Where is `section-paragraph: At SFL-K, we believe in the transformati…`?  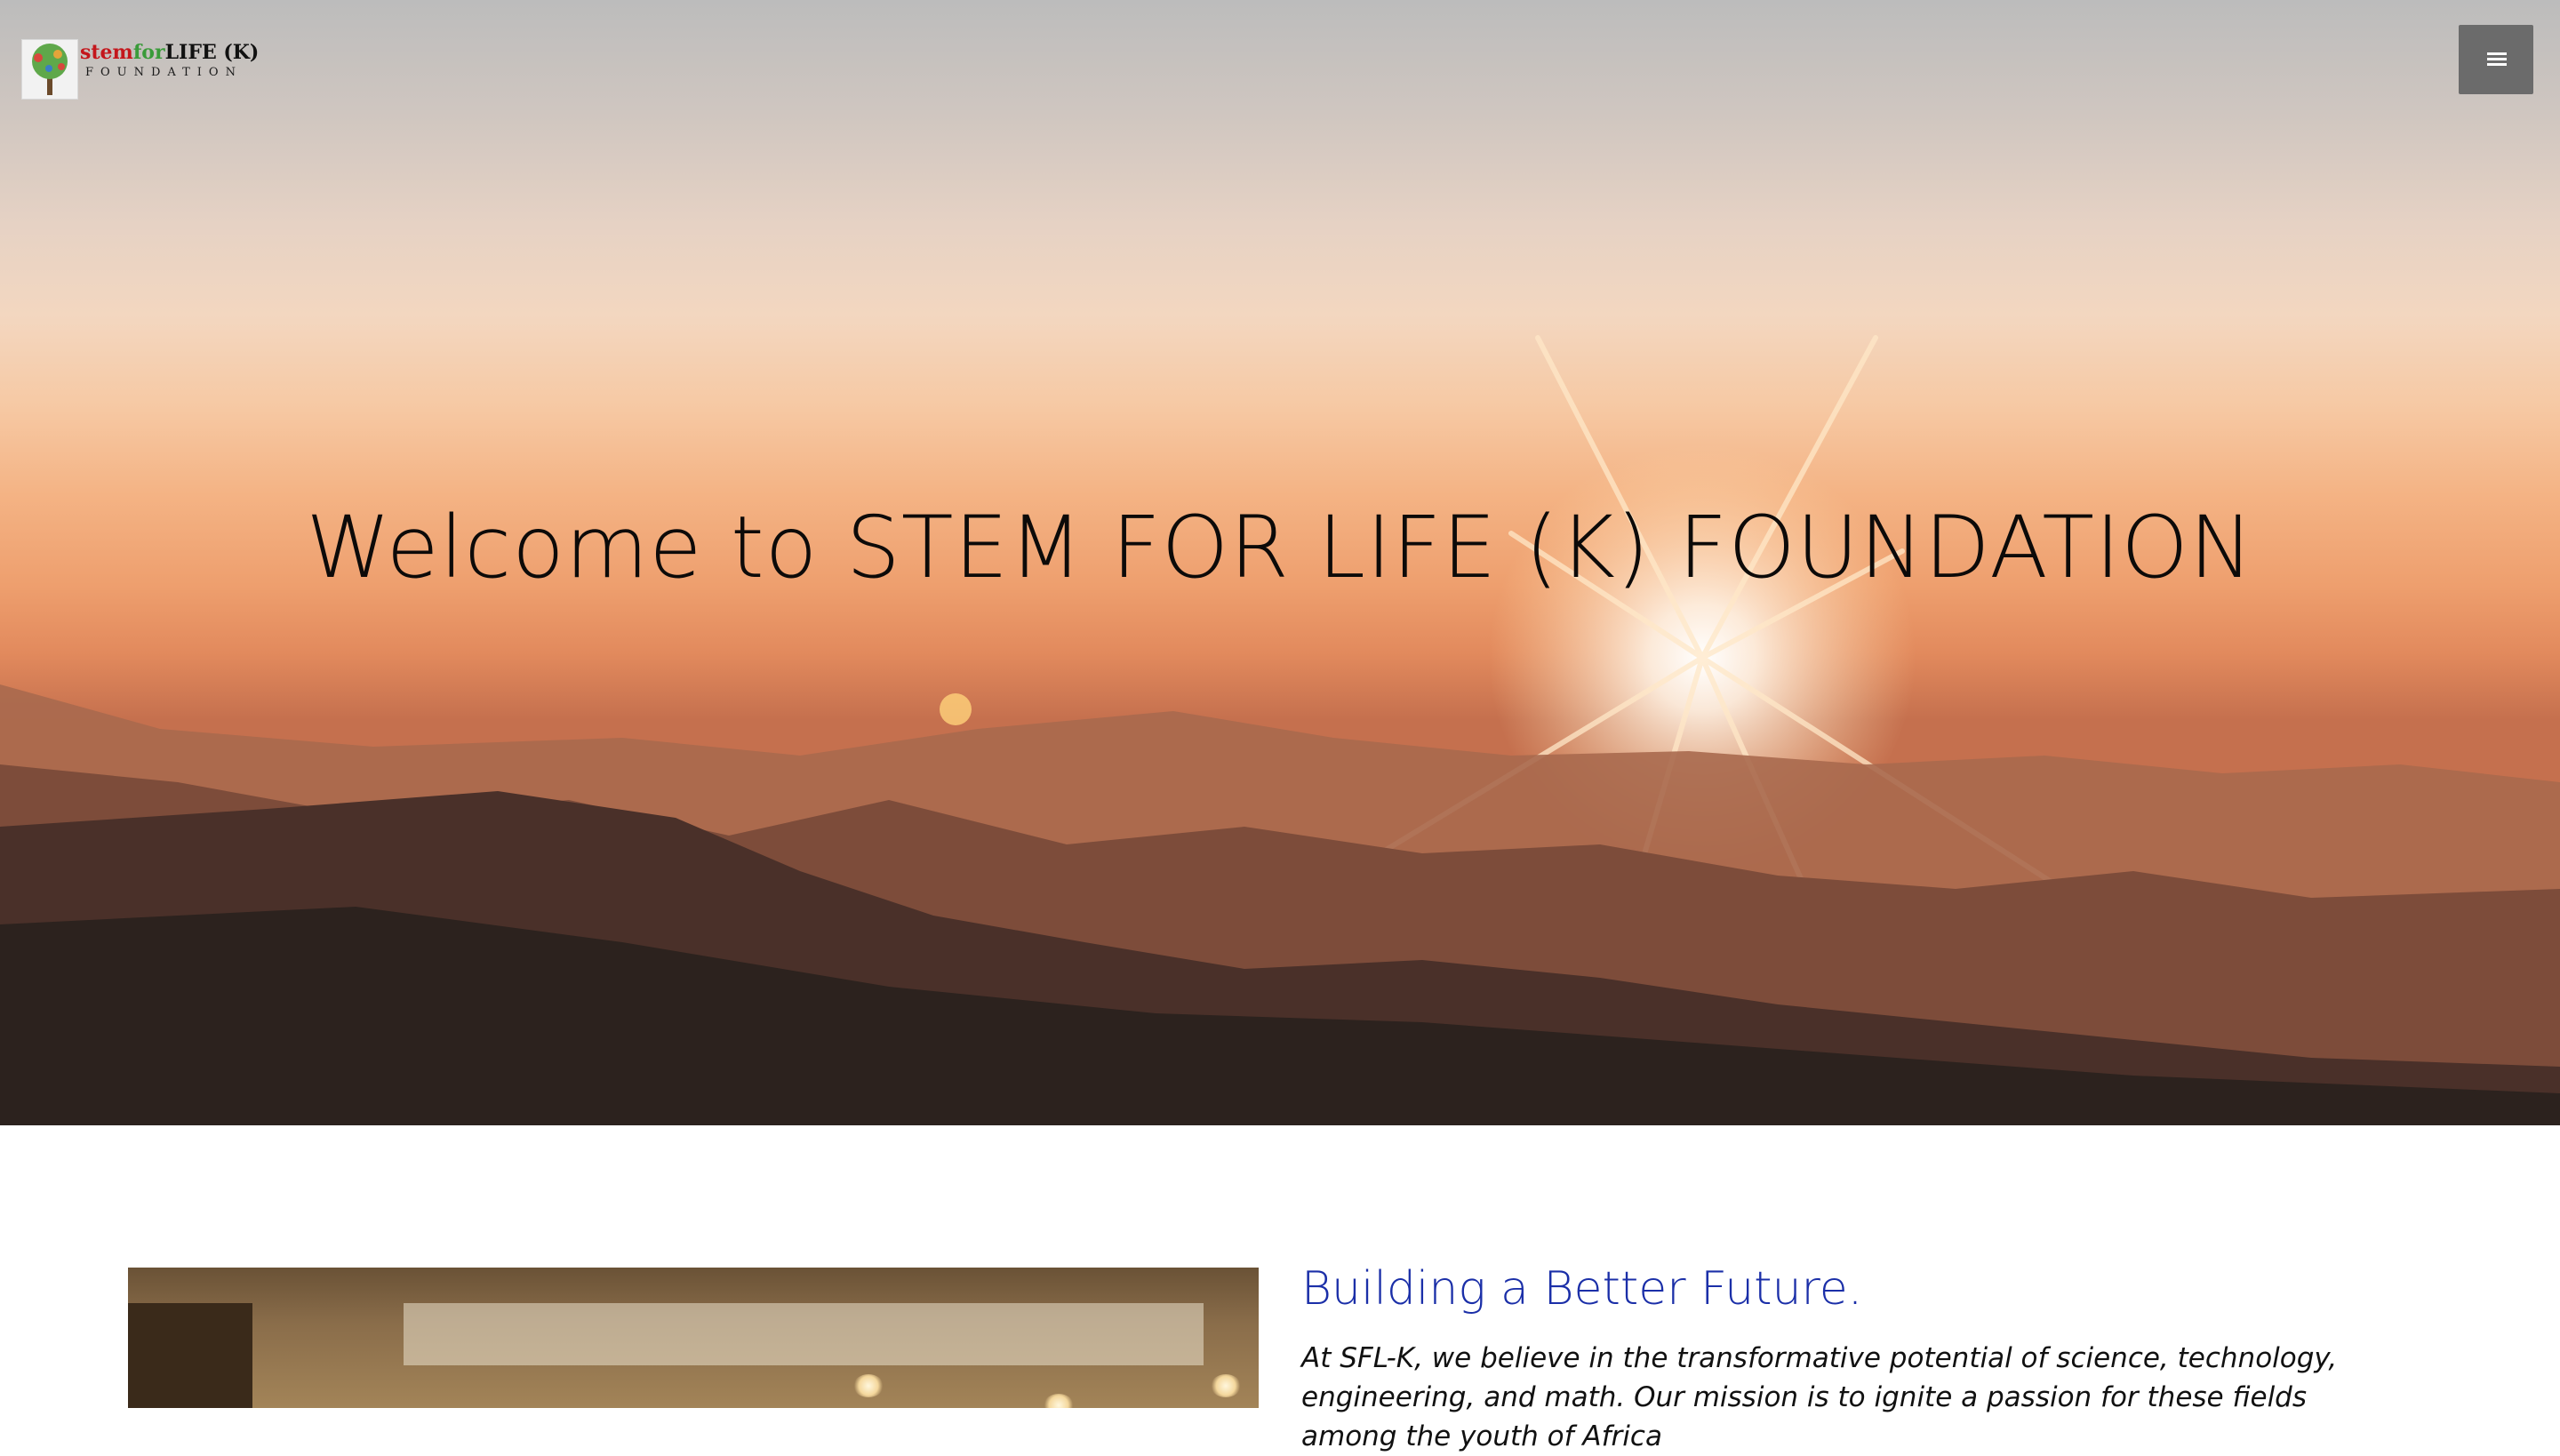
section-paragraph: At SFL-K, we believe in the transformati… is located at coordinates (1819, 1397).